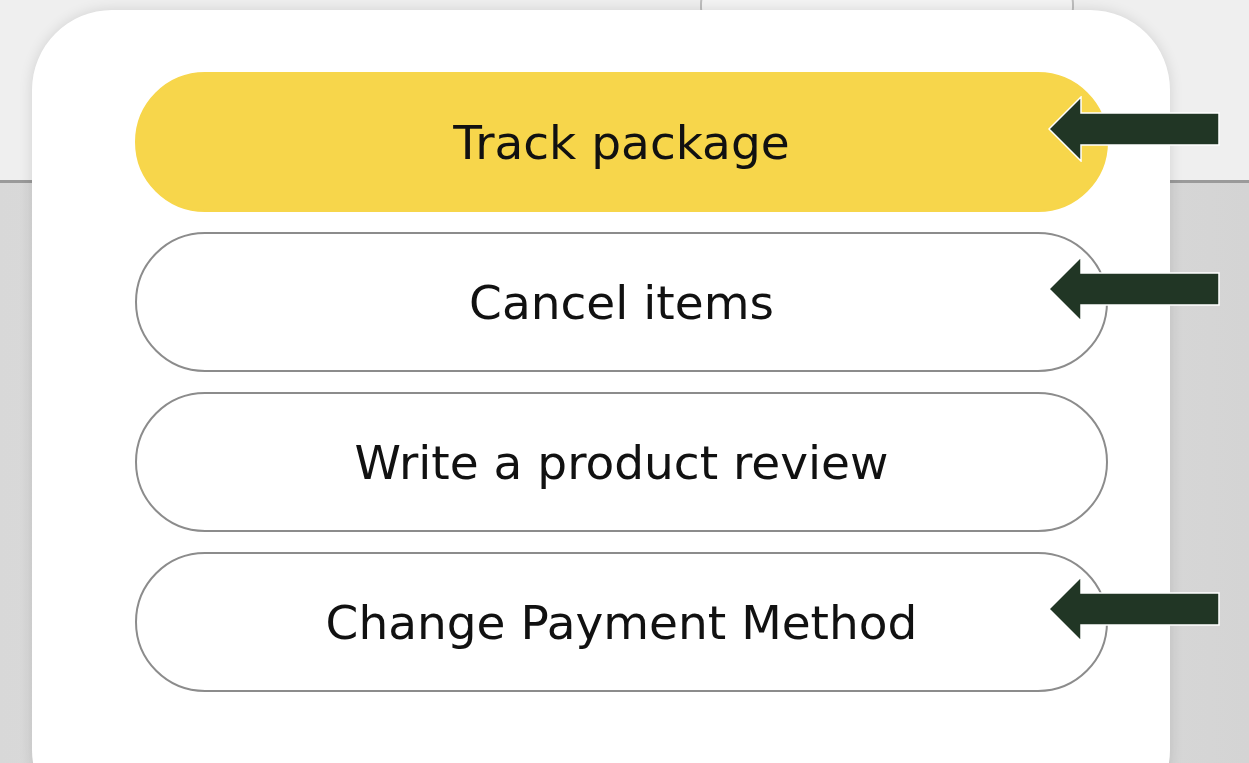 This screenshot has width=1249, height=763. I want to click on action-button: Write a product review, so click(621, 462).